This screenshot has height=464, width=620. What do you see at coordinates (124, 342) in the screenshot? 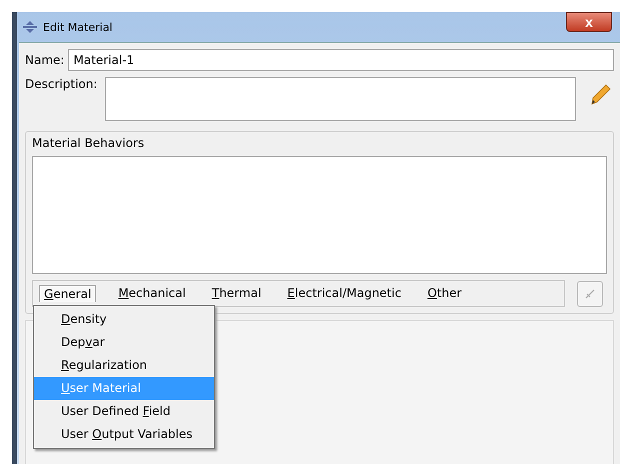
I see `menu-option: Depvar` at bounding box center [124, 342].